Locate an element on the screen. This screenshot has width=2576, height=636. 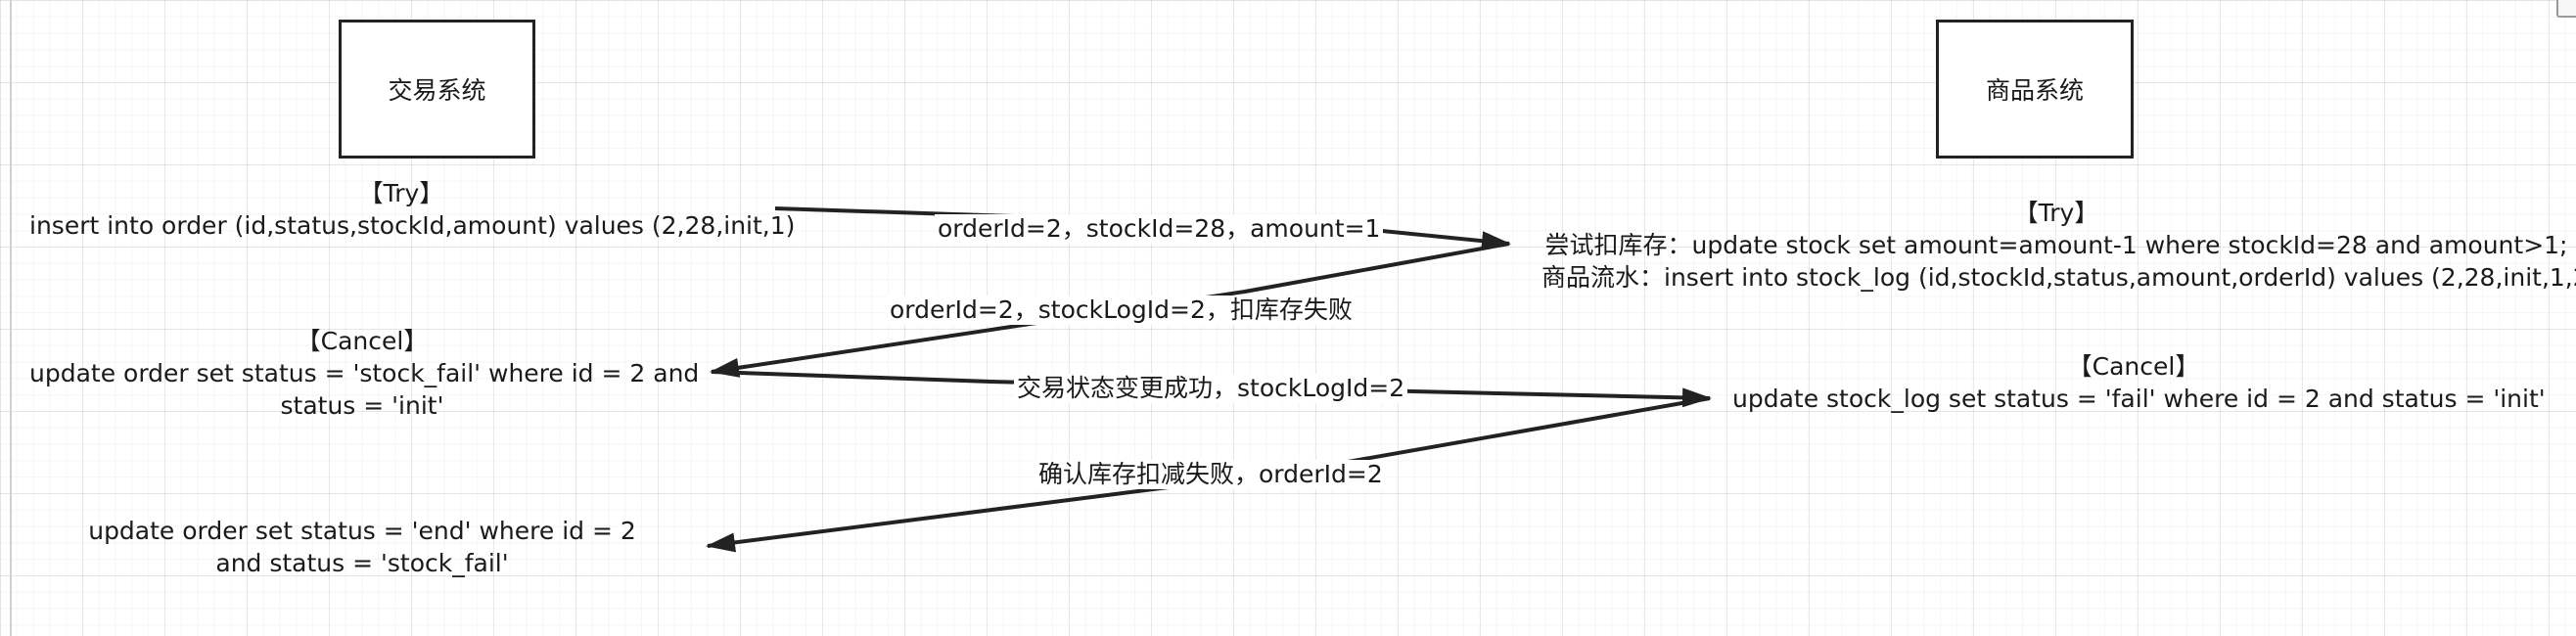
trade-try-tag: 【Try】 is located at coordinates (401, 193).